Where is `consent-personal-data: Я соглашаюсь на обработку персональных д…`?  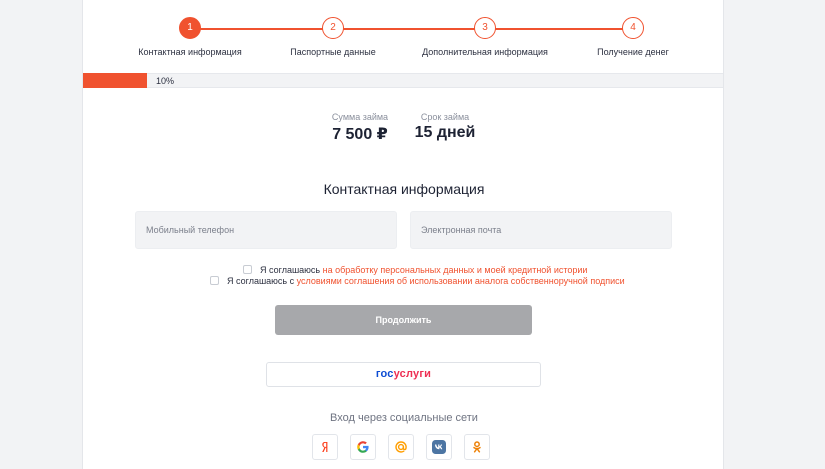 consent-personal-data: Я соглашаюсь на обработку персональных д… is located at coordinates (415, 270).